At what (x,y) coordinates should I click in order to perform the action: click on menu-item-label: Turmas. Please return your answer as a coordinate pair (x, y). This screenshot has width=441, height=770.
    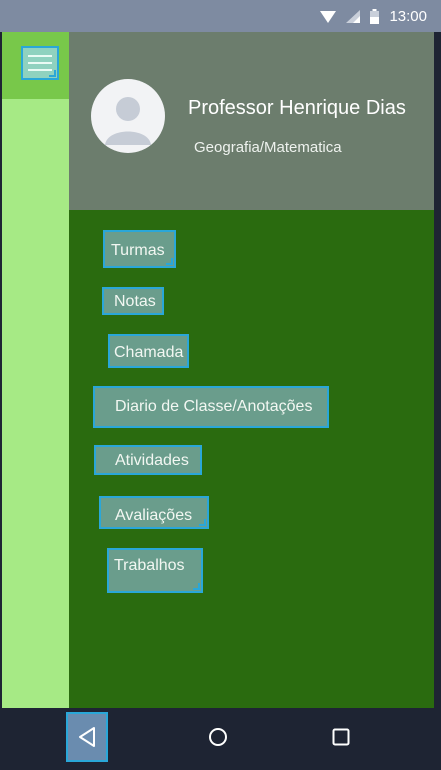
    Looking at the image, I should click on (138, 250).